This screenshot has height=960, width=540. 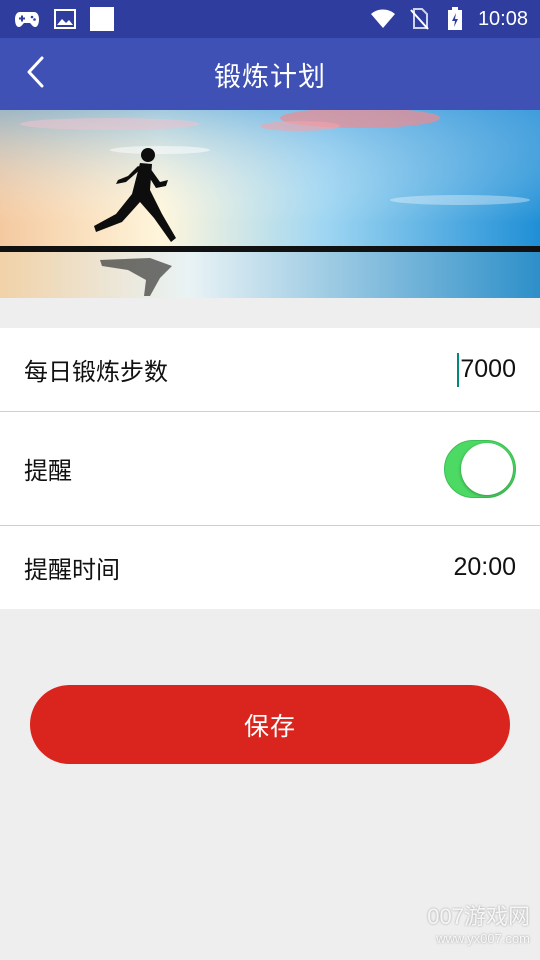 I want to click on battery-charging-icon, so click(x=455, y=18).